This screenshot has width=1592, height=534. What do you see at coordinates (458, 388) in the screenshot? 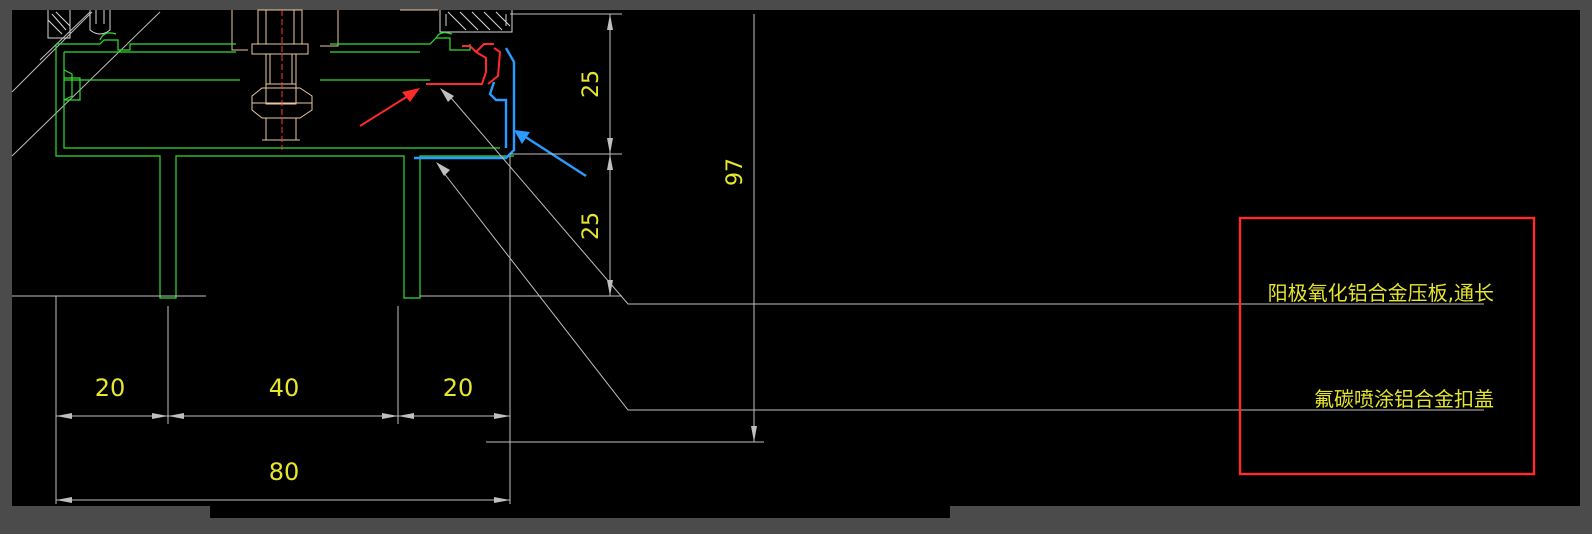
I see `dimension-right-flange: 20` at bounding box center [458, 388].